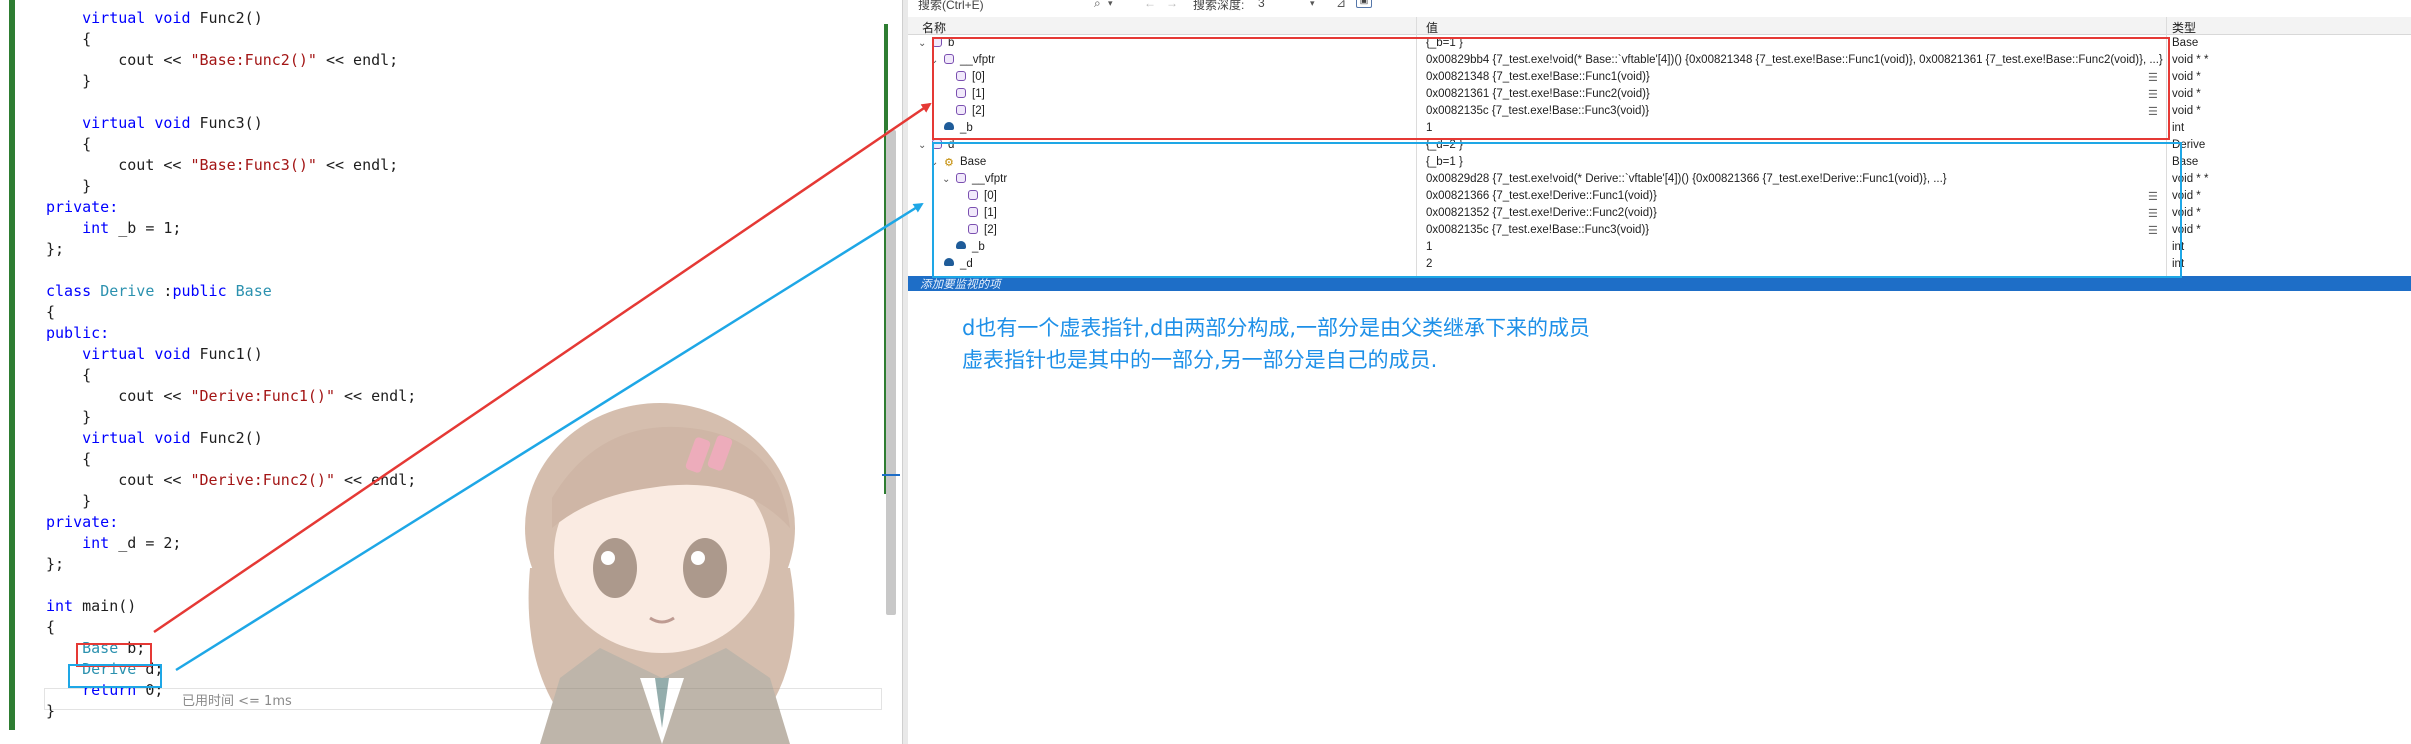 The image size is (2411, 744). What do you see at coordinates (1551, 88) in the screenshot?
I see `b-vtable-highlight-box` at bounding box center [1551, 88].